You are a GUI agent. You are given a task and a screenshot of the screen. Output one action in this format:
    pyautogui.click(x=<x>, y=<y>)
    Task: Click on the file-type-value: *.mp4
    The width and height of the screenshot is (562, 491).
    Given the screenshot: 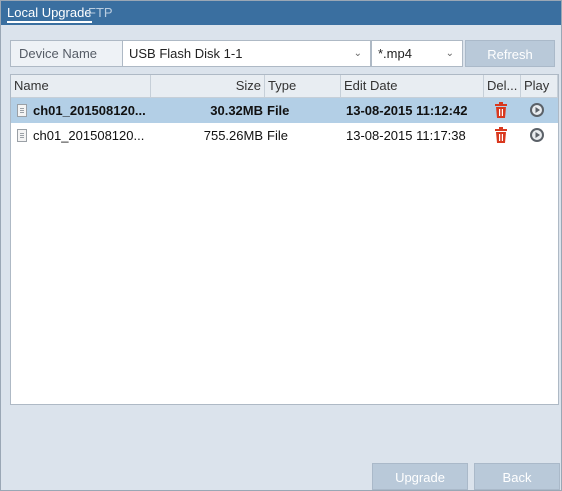 What is the action you would take?
    pyautogui.click(x=395, y=53)
    